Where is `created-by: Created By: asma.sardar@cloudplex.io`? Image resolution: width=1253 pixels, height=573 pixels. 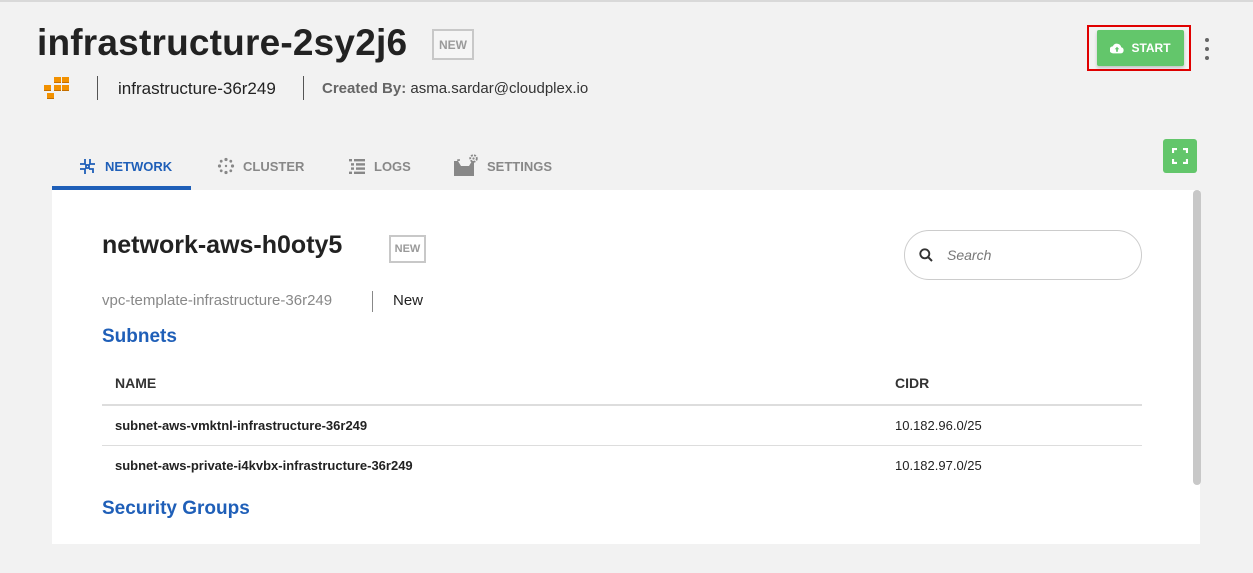 created-by: Created By: asma.sardar@cloudplex.io is located at coordinates (455, 88).